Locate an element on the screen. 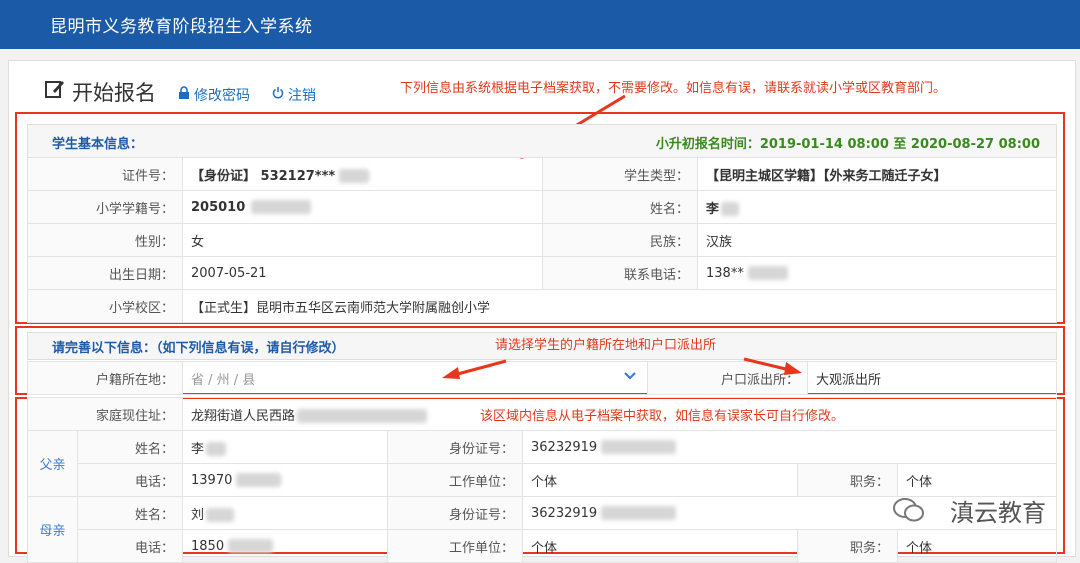 The image size is (1080, 563). ethnic-label: 民族： is located at coordinates (620, 240).